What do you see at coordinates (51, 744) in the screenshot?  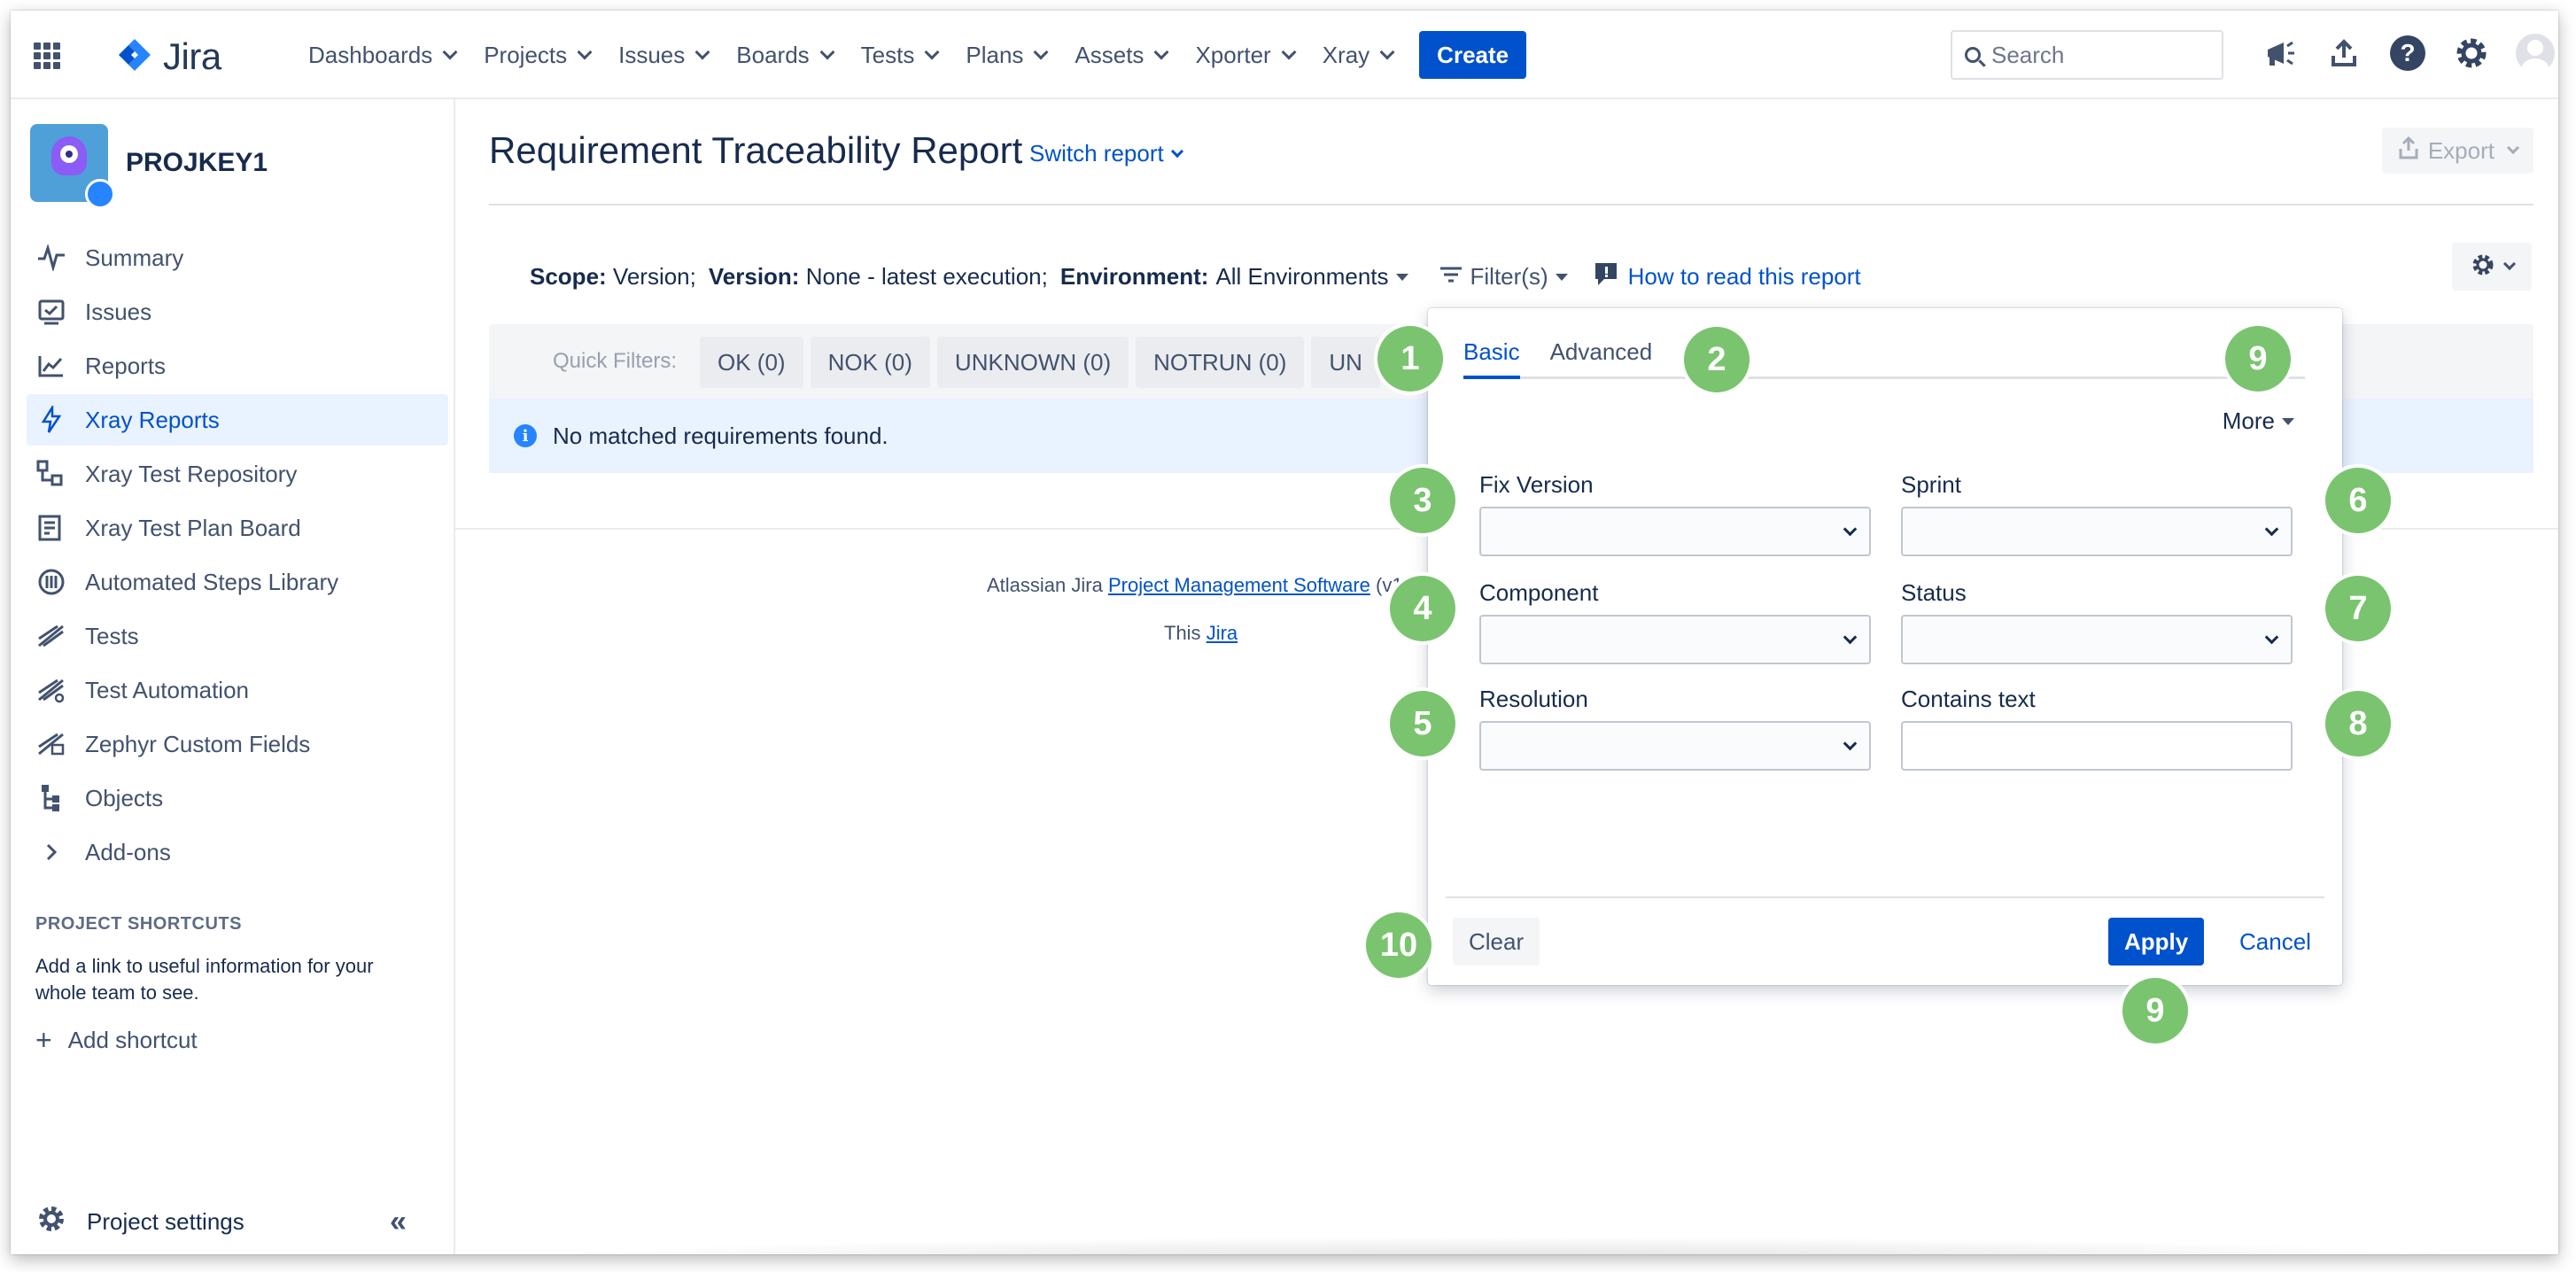 I see `zephyr-icon` at bounding box center [51, 744].